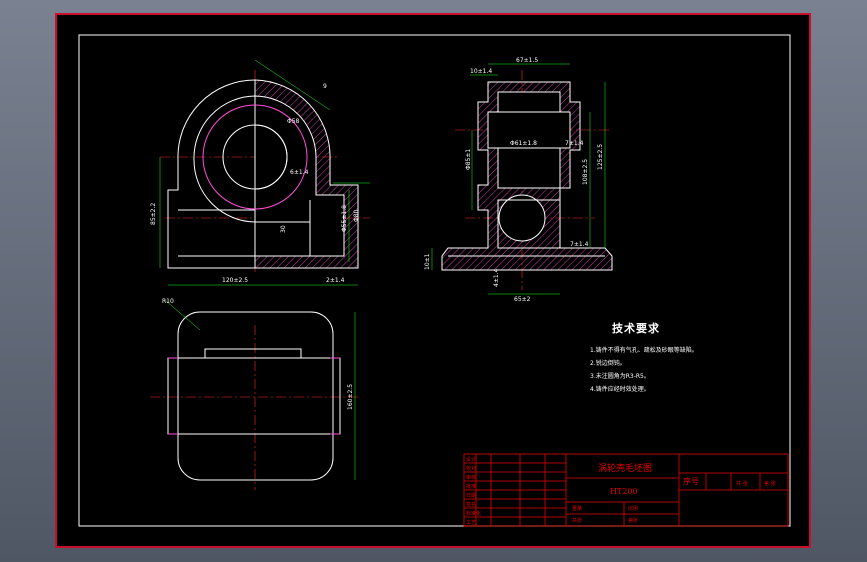 The width and height of the screenshot is (867, 562). Describe the element at coordinates (742, 484) in the screenshot. I see `sheet-total: 共 张` at that location.